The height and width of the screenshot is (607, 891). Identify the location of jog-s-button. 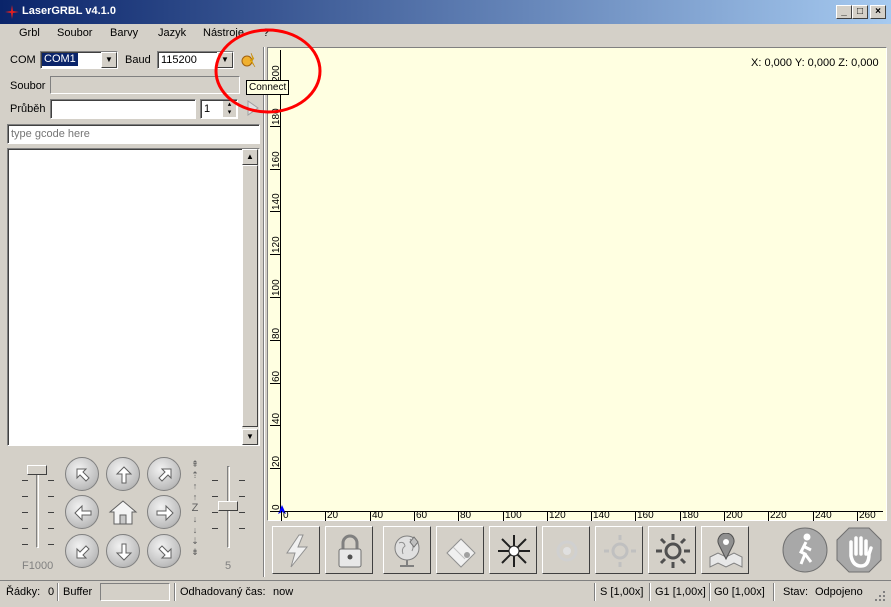
(123, 551).